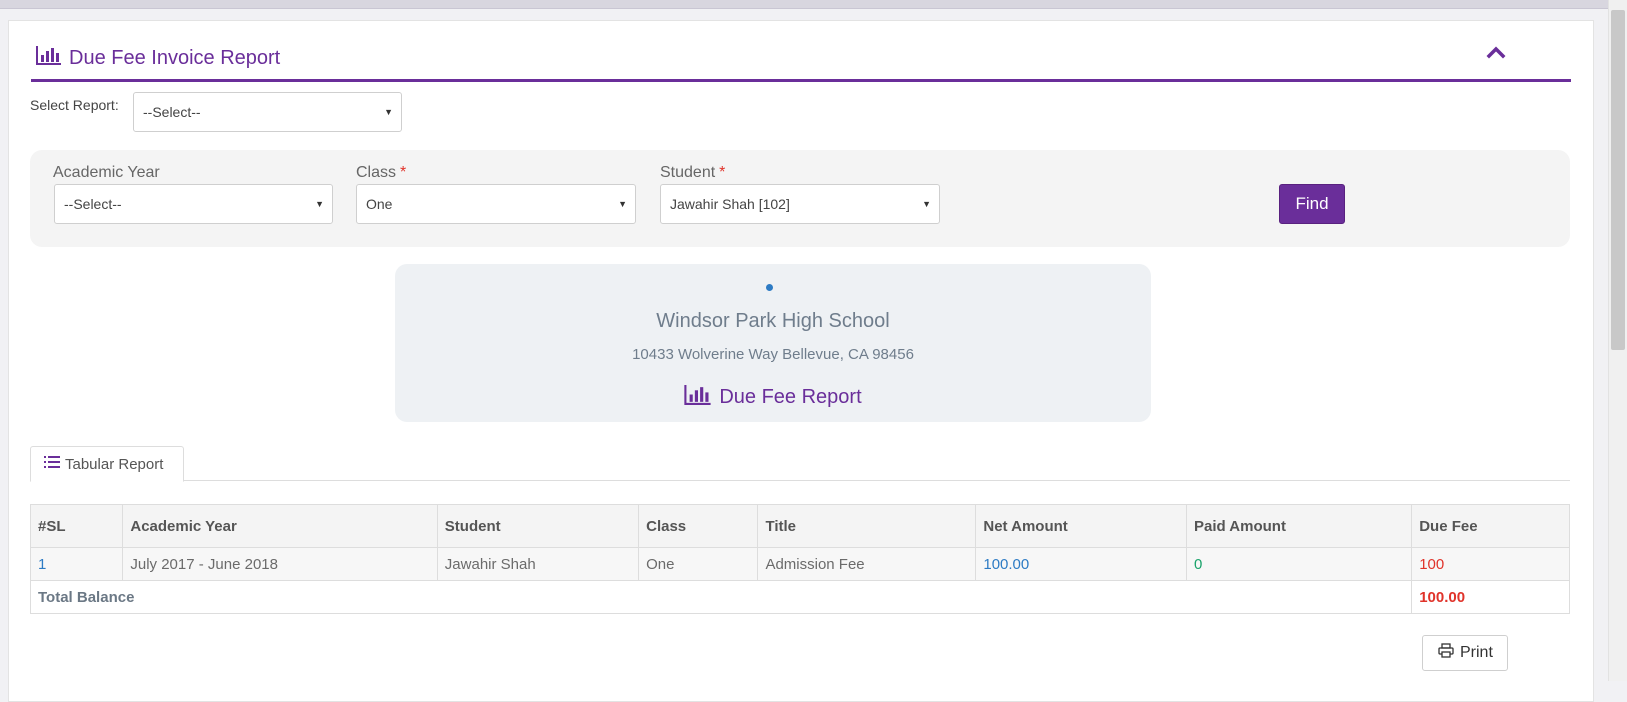 This screenshot has width=1627, height=702. I want to click on column-header: Class, so click(698, 526).